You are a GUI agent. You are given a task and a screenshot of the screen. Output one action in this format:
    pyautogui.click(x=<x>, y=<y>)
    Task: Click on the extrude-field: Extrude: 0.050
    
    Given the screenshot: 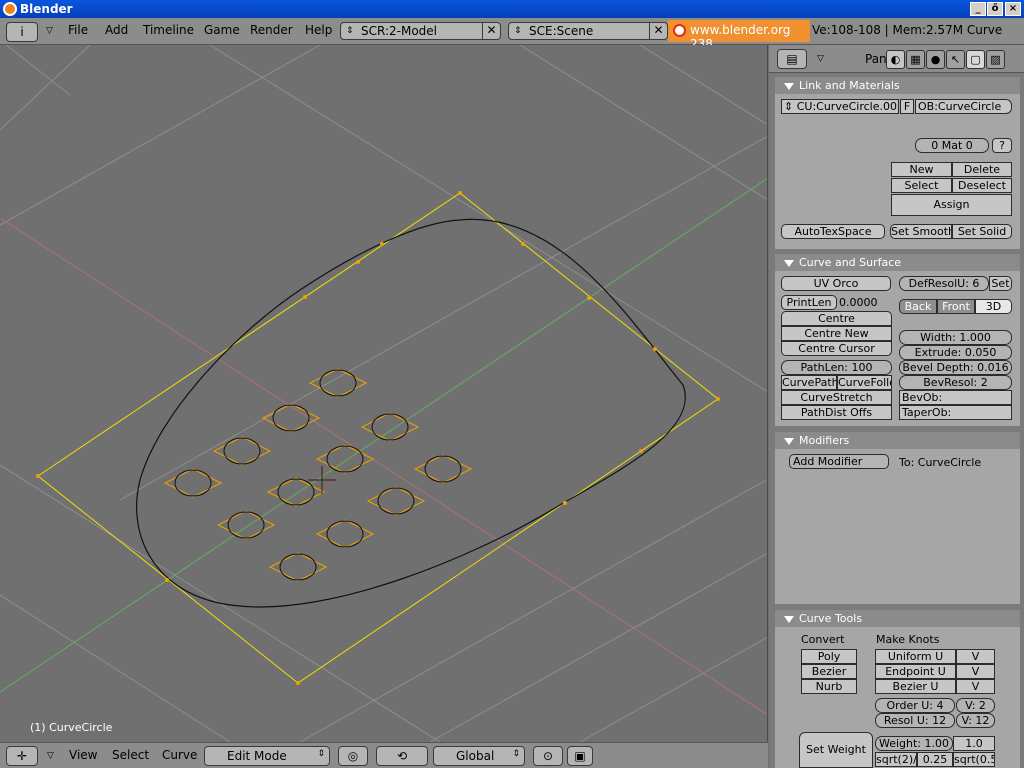 What is the action you would take?
    pyautogui.click(x=955, y=352)
    